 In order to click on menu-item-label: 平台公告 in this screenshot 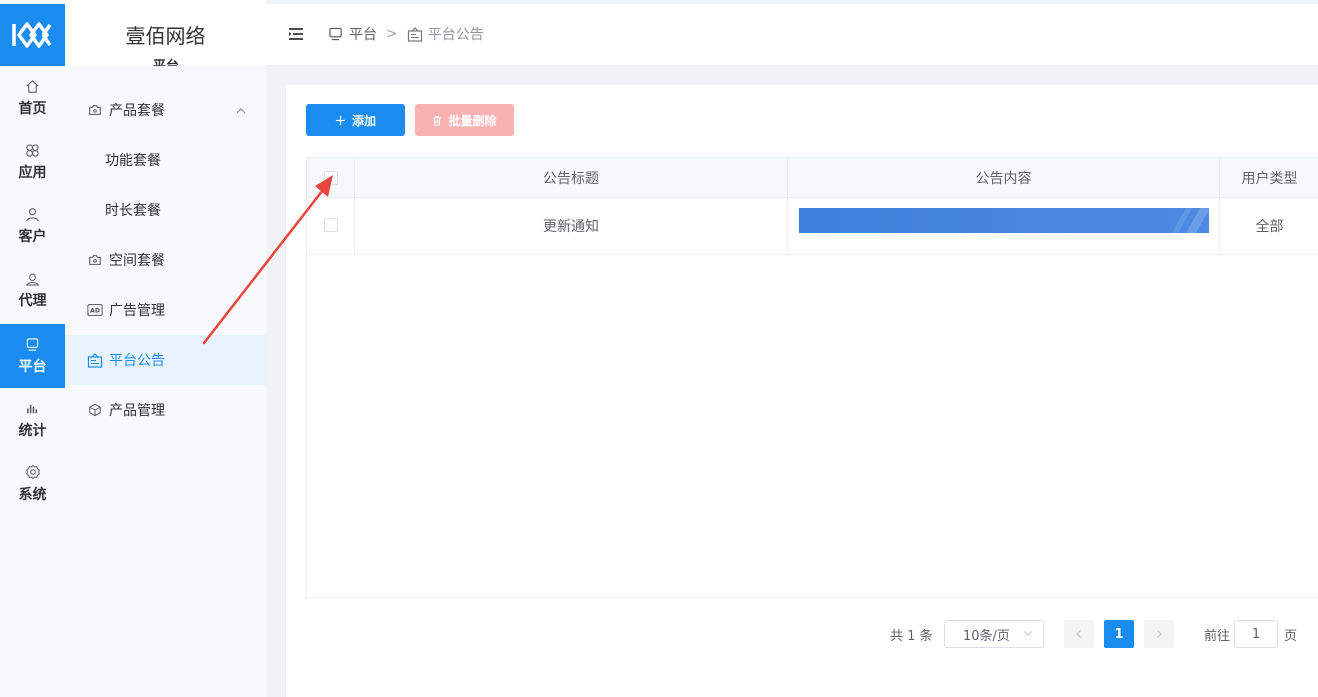, I will do `click(137, 361)`.